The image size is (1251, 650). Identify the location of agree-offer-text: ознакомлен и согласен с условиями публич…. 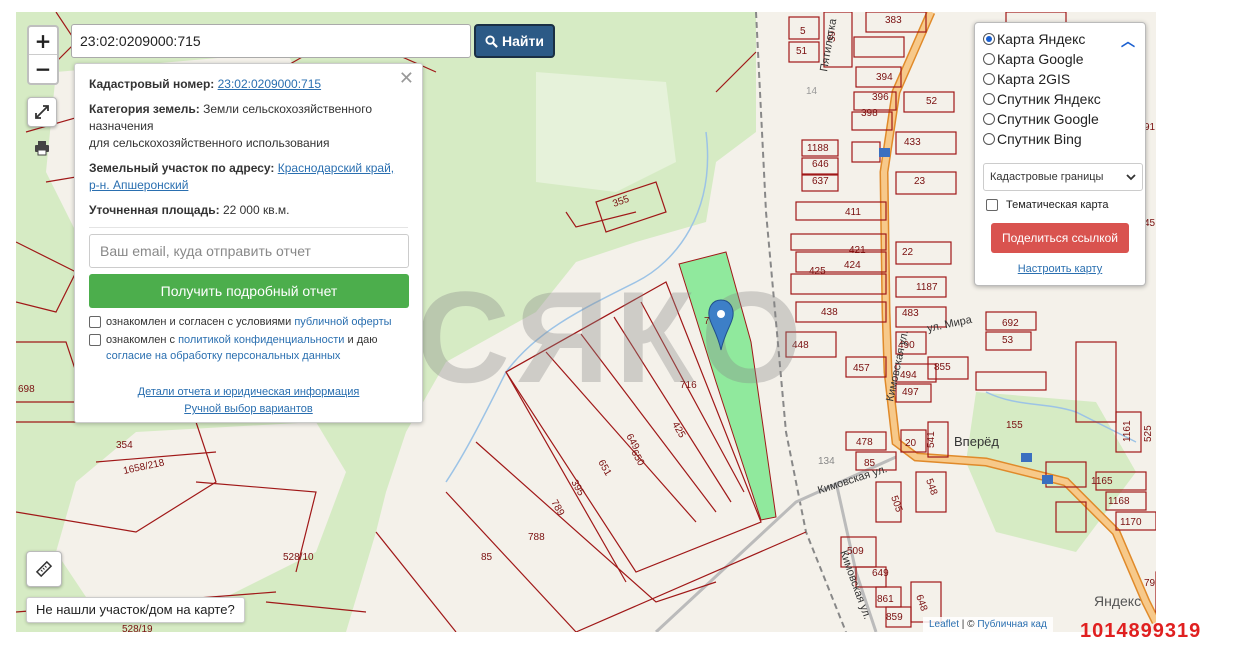
(249, 322).